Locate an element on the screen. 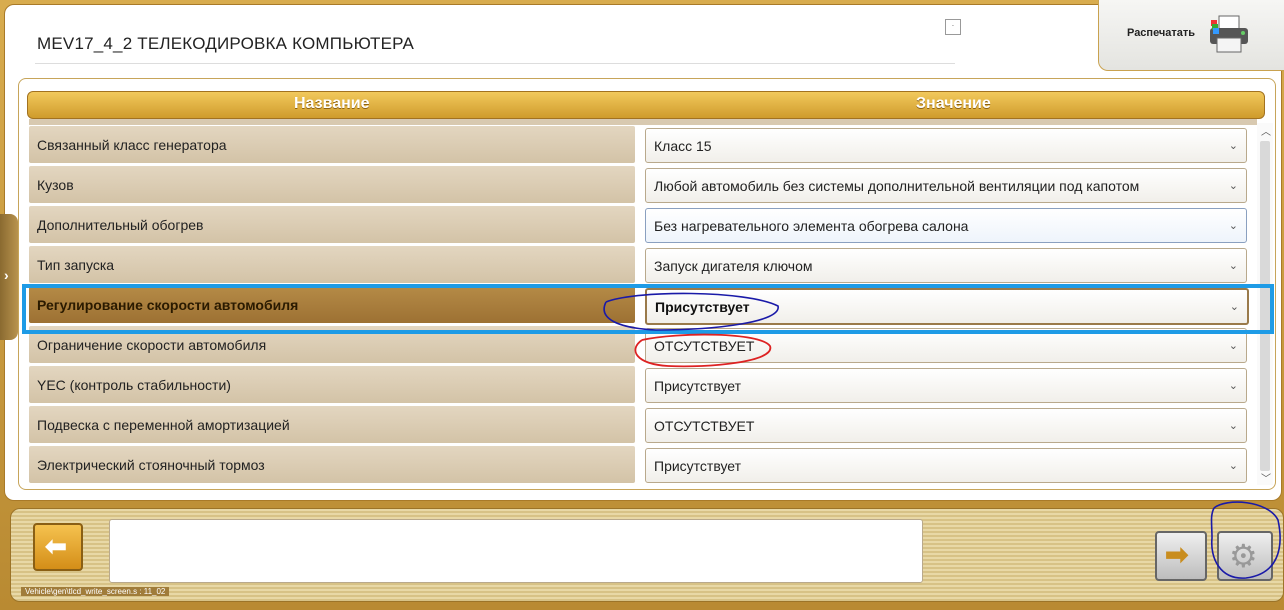 The image size is (1284, 610). vertical-scrollbar: ︿ ﹀ is located at coordinates (1265, 304).